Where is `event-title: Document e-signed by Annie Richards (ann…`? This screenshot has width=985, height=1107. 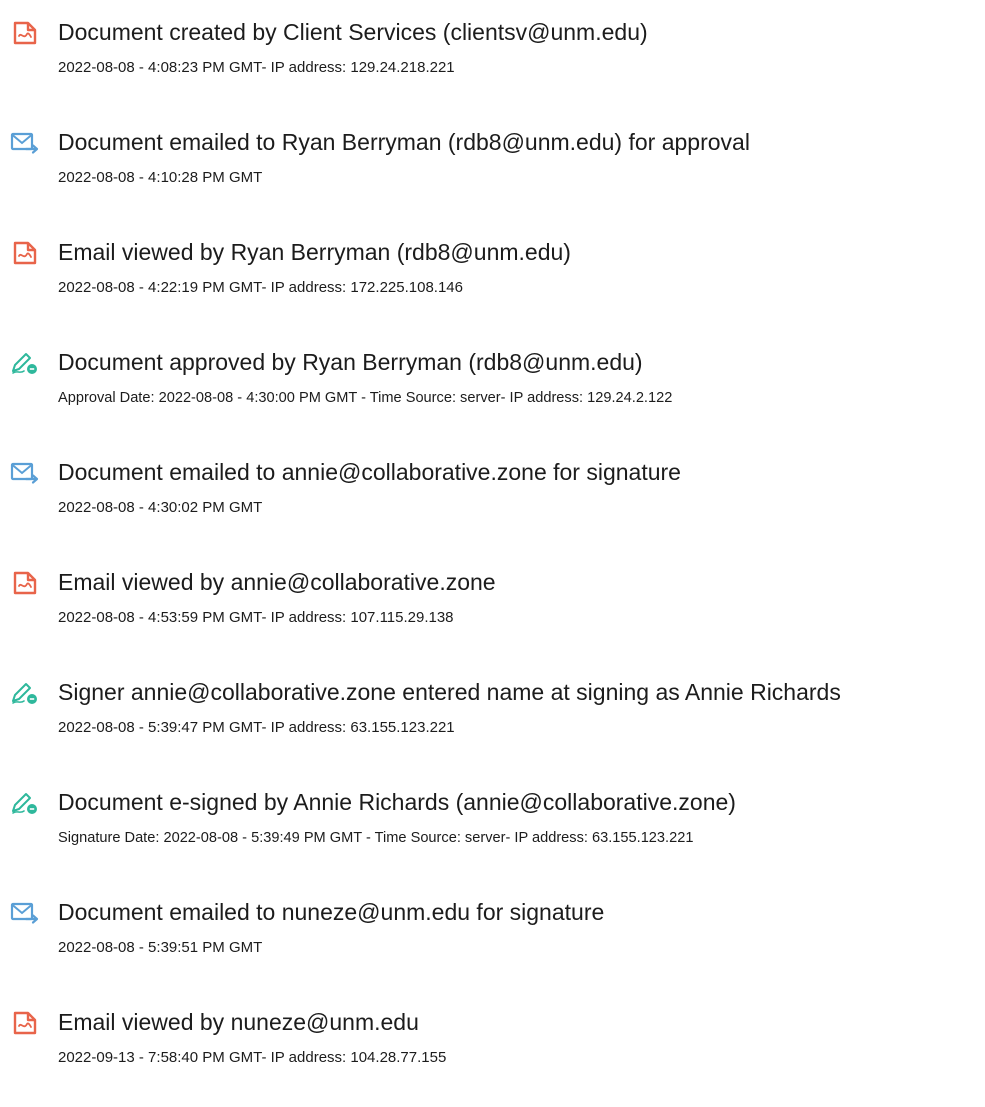 event-title: Document e-signed by Annie Richards (ann… is located at coordinates (397, 802).